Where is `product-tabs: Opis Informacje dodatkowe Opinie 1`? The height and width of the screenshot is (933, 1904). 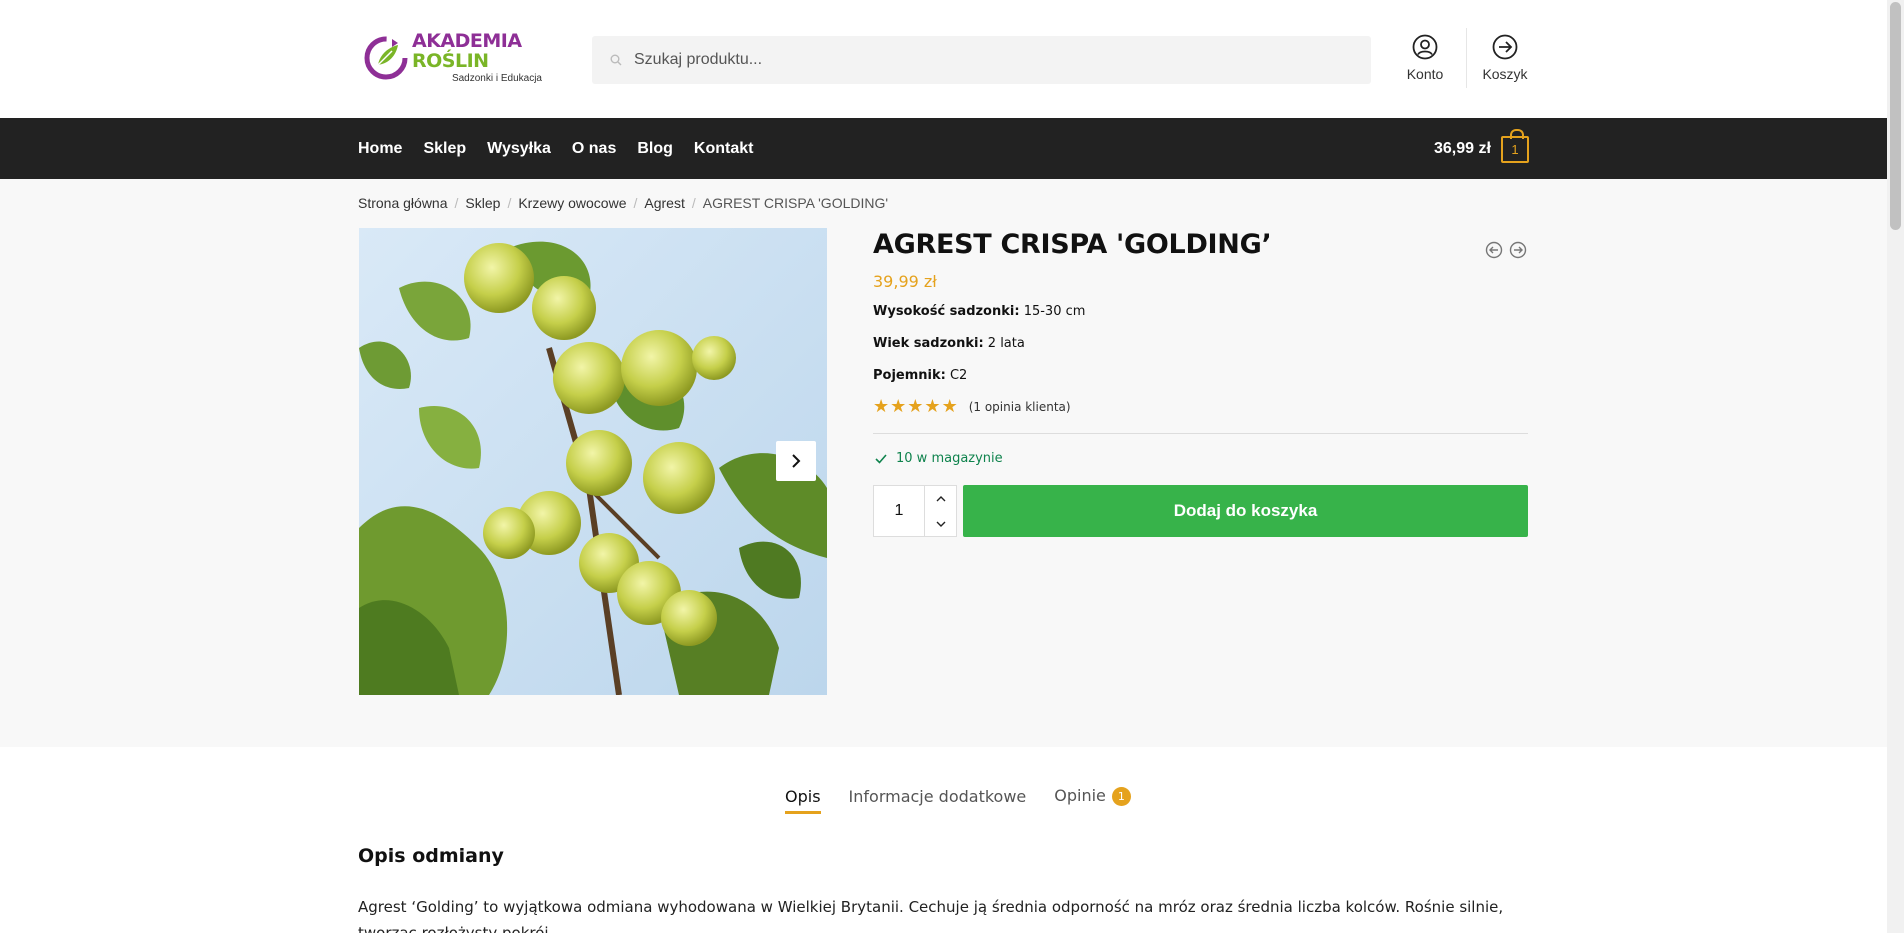
product-tabs: Opis Informacje dodatkowe Opinie 1 is located at coordinates (972, 800).